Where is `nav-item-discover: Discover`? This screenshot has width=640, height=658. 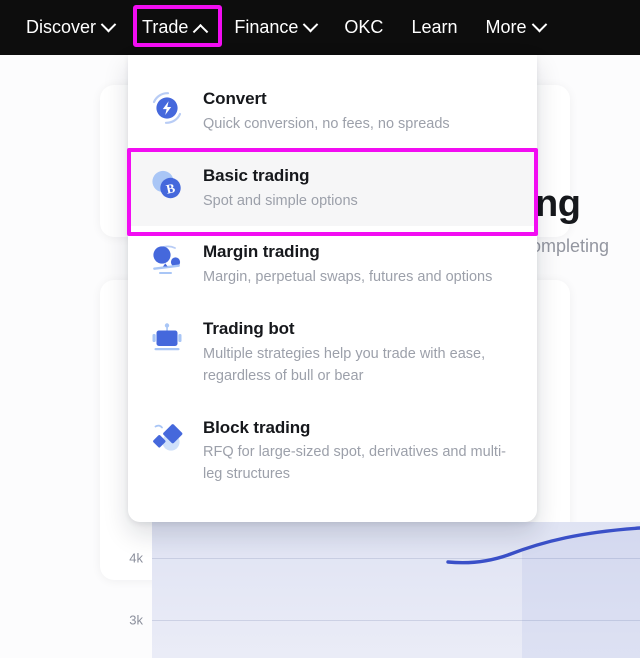
nav-item-discover: Discover is located at coordinates (70, 27).